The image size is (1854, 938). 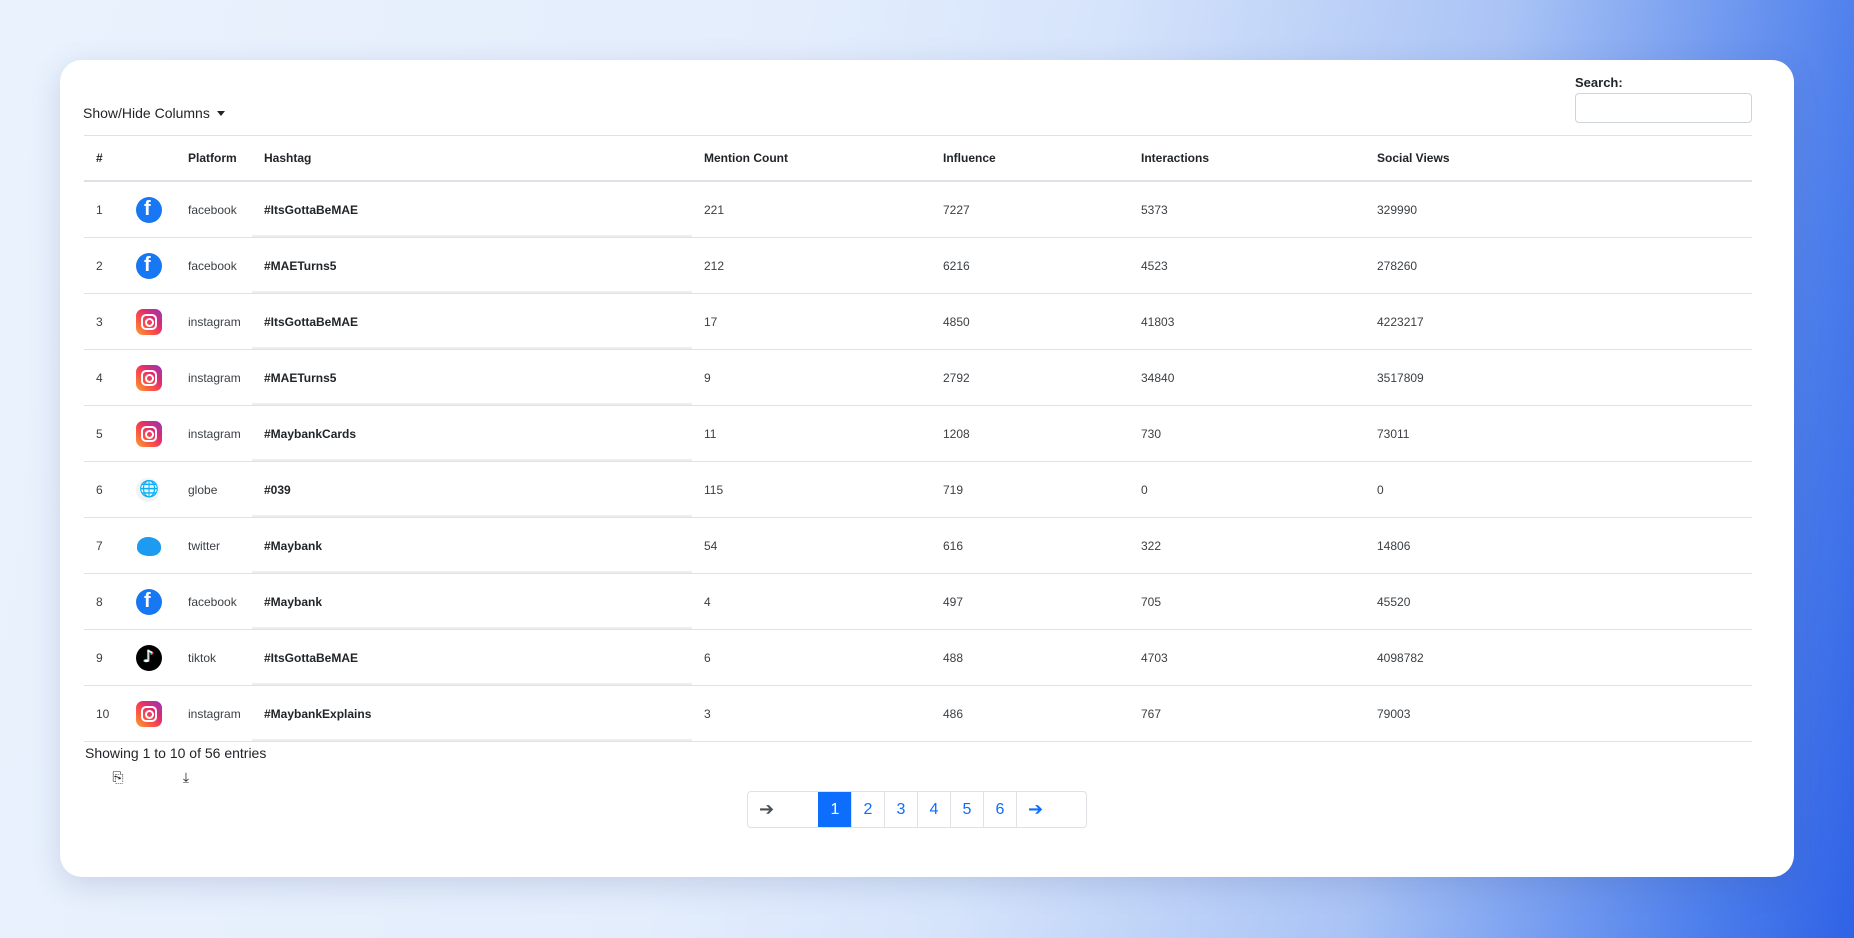 I want to click on mention-count-cell: 9, so click(x=811, y=377).